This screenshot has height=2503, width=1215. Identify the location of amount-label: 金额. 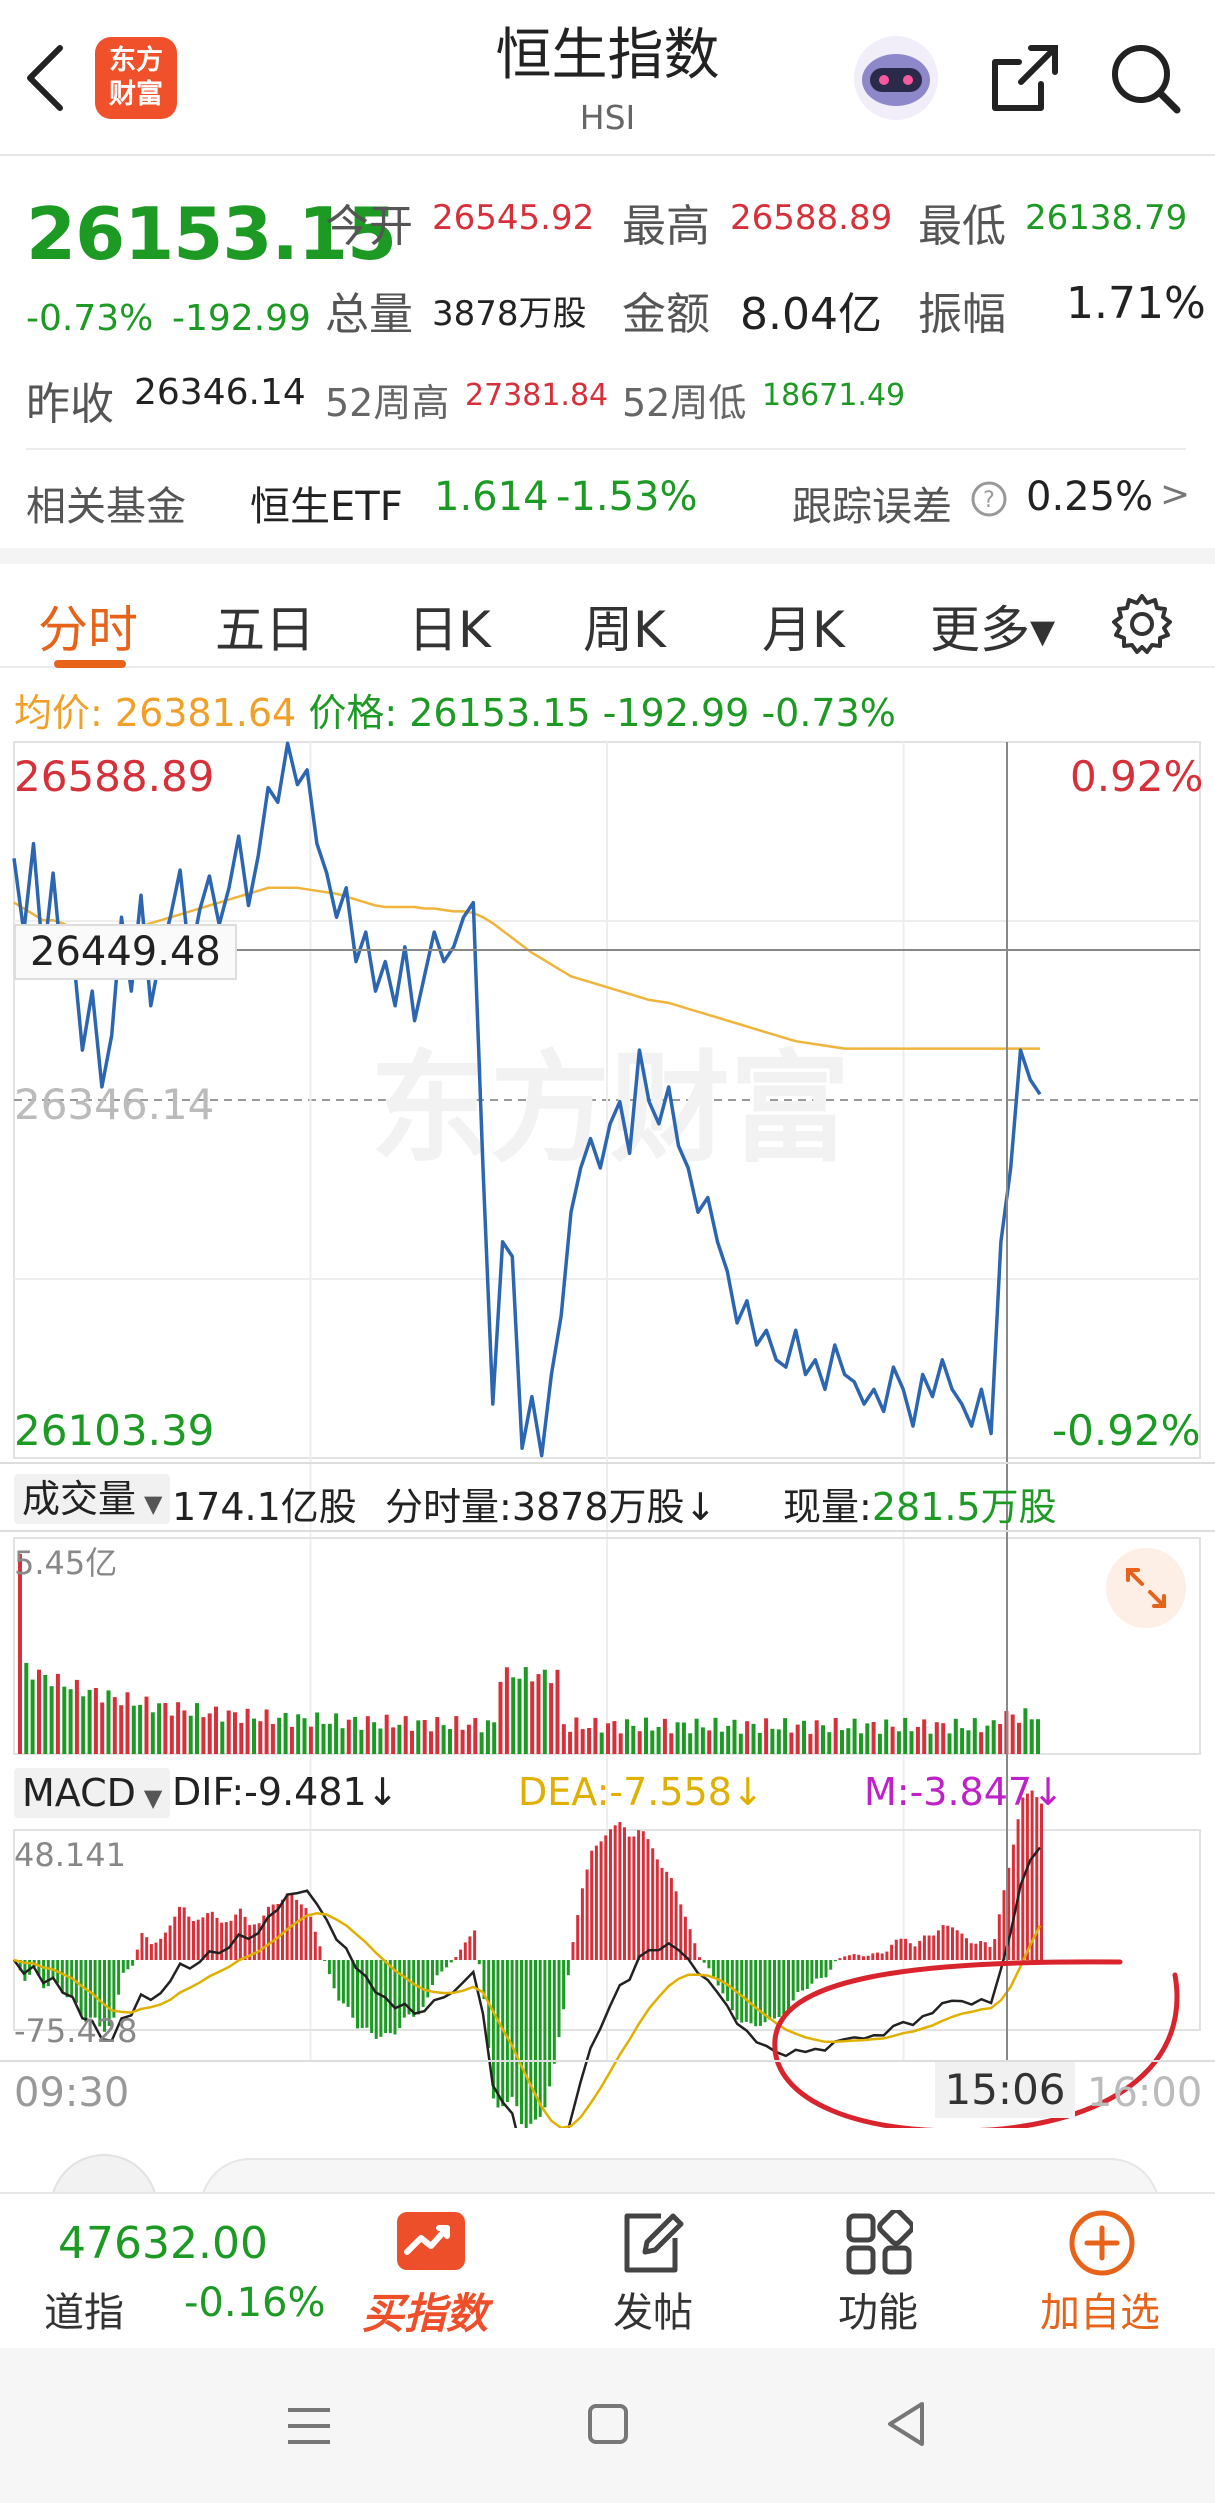
(666, 314).